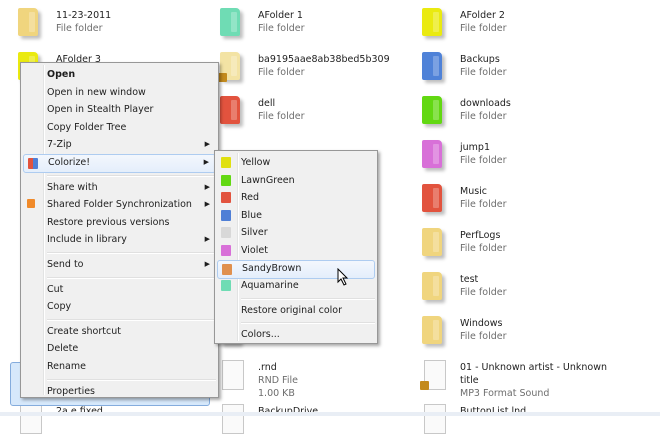 The height and width of the screenshot is (440, 660). What do you see at coordinates (424, 385) in the screenshot?
I see `lock-icon` at bounding box center [424, 385].